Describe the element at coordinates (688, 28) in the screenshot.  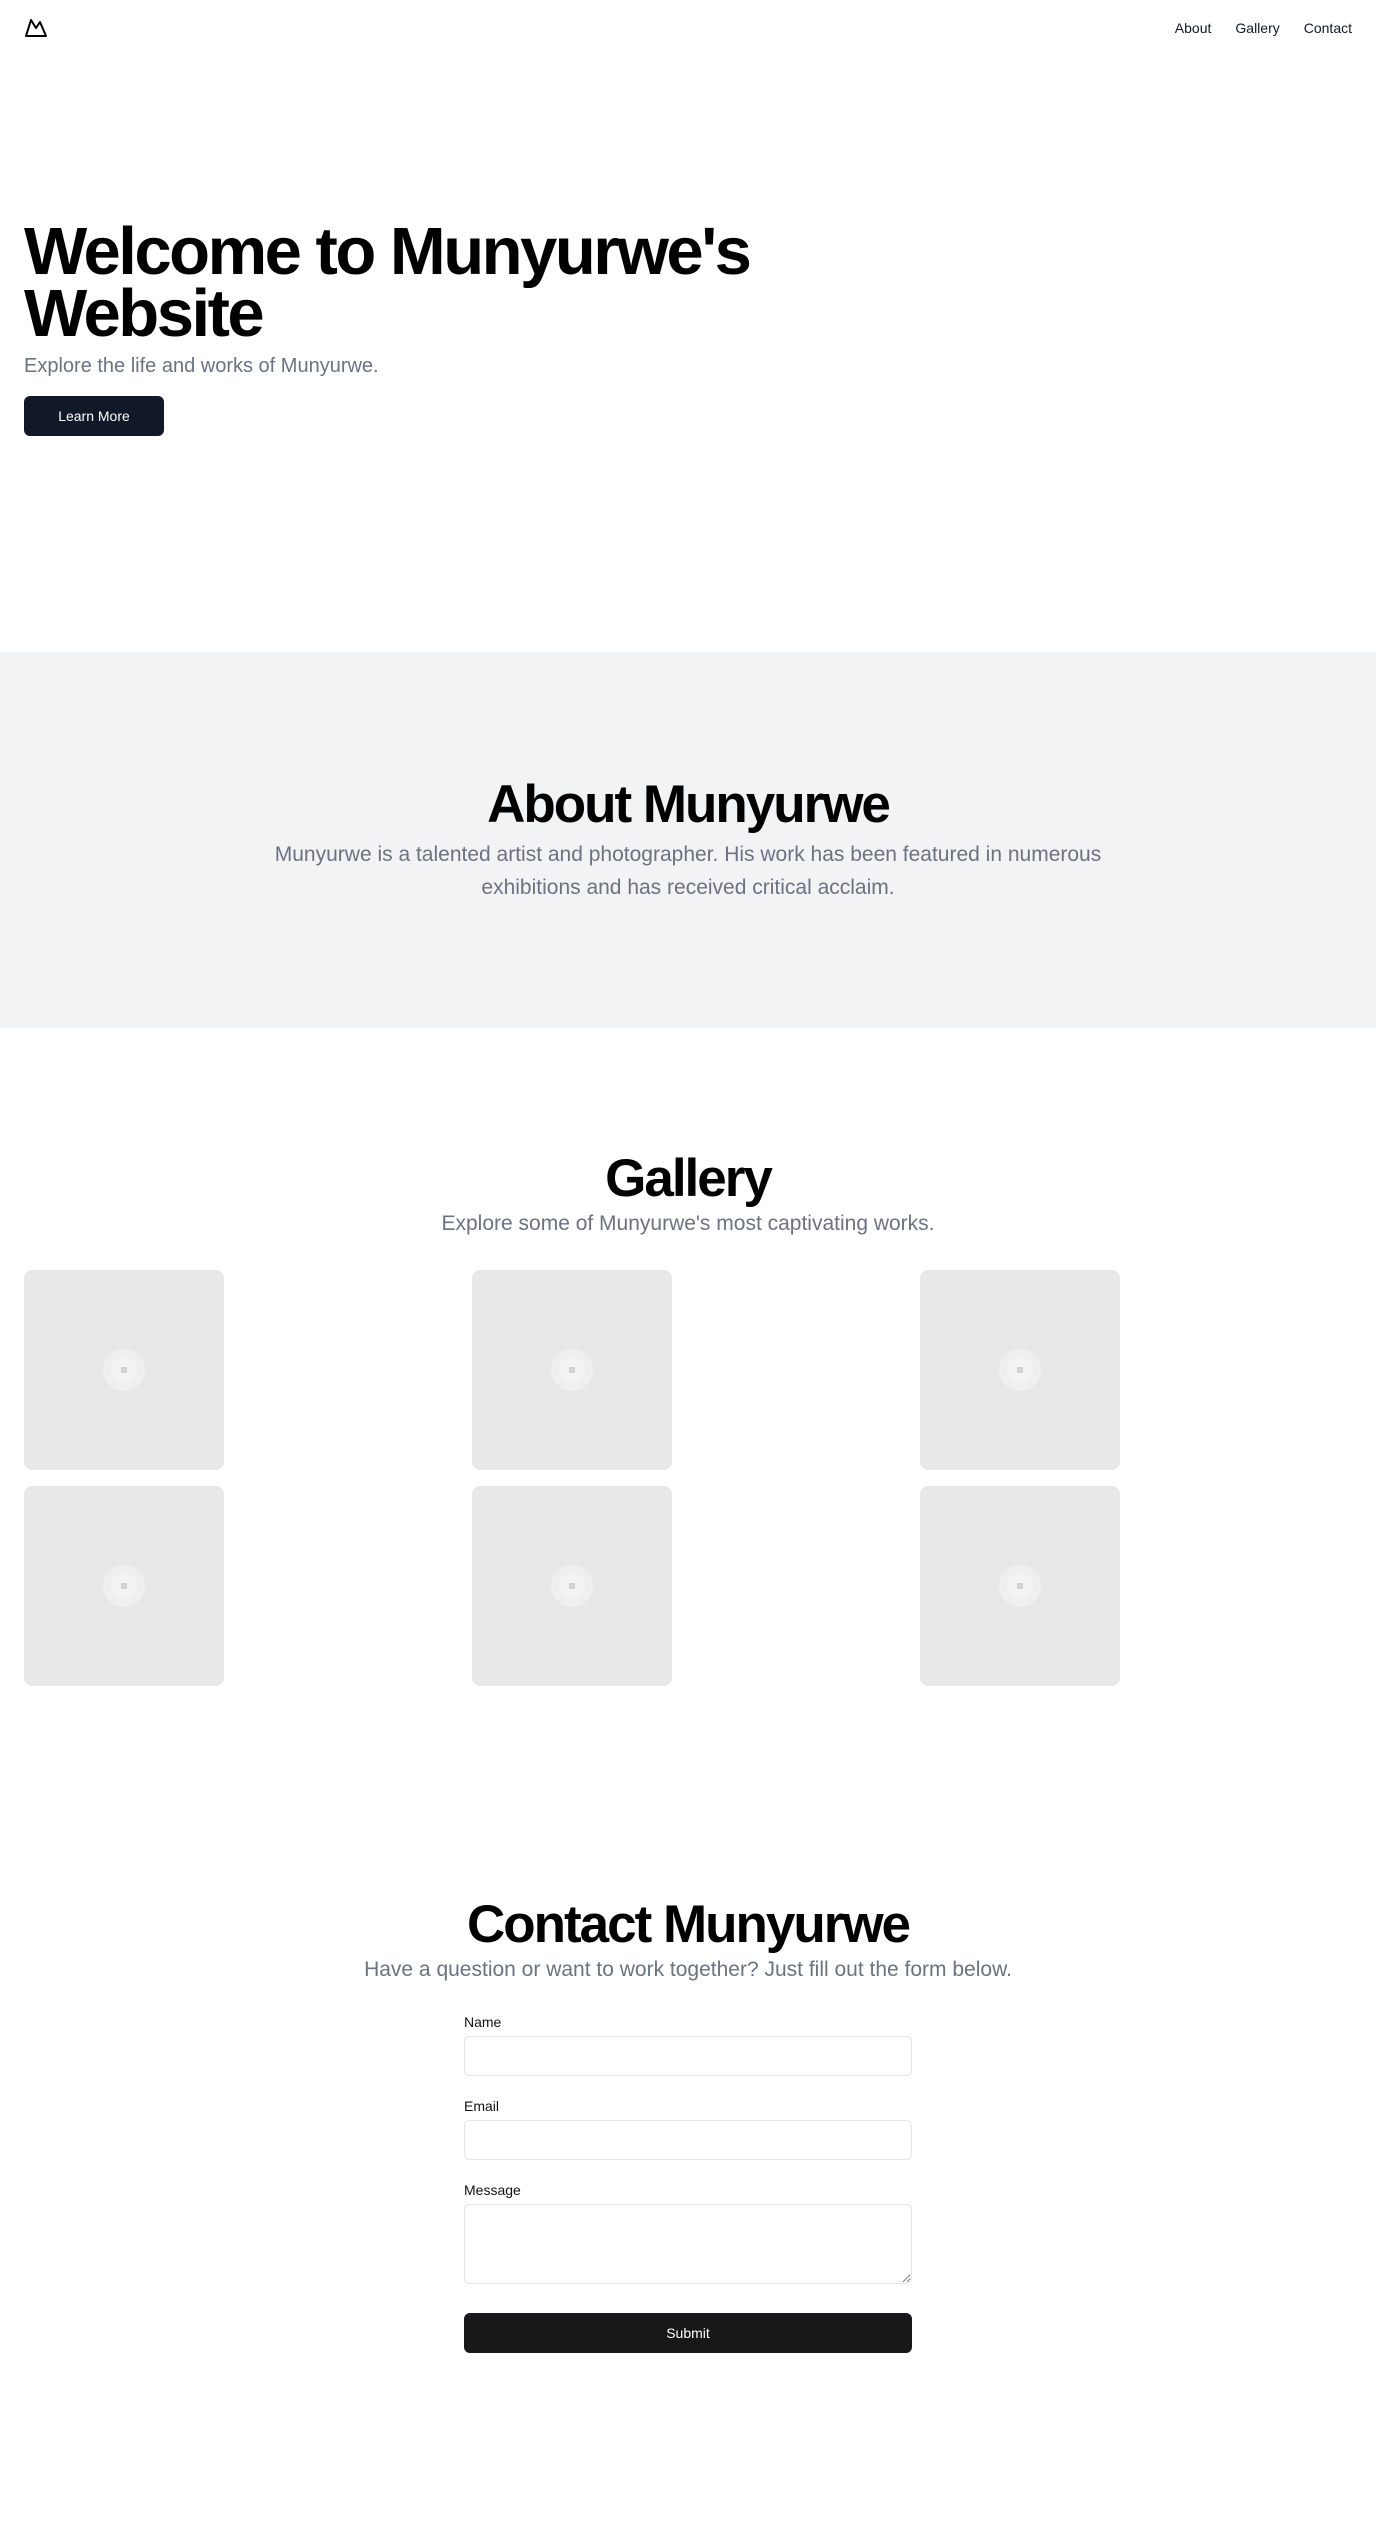
I see `site-header: About Gallery Contact` at that location.